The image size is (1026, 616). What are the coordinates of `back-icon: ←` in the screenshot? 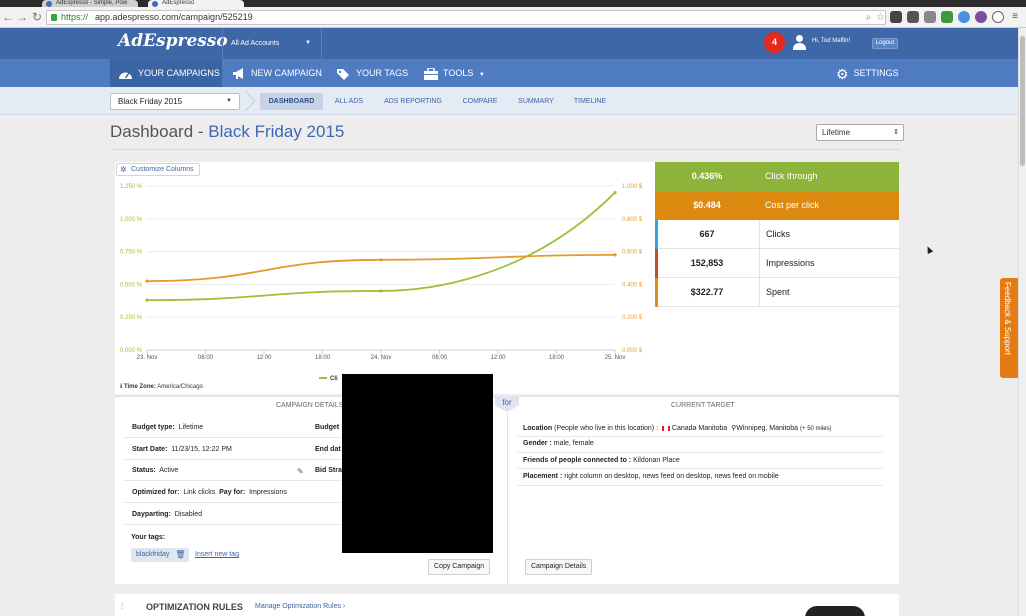 It's located at (8, 17).